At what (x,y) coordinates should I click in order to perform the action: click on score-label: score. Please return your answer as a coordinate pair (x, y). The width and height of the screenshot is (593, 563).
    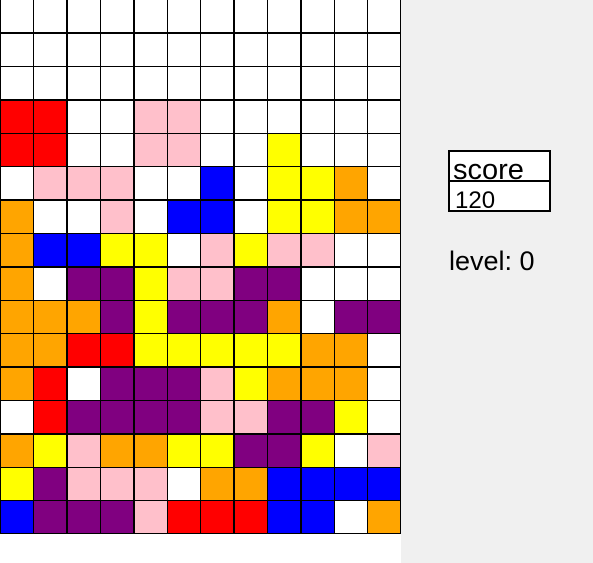
    Looking at the image, I should click on (499, 167).